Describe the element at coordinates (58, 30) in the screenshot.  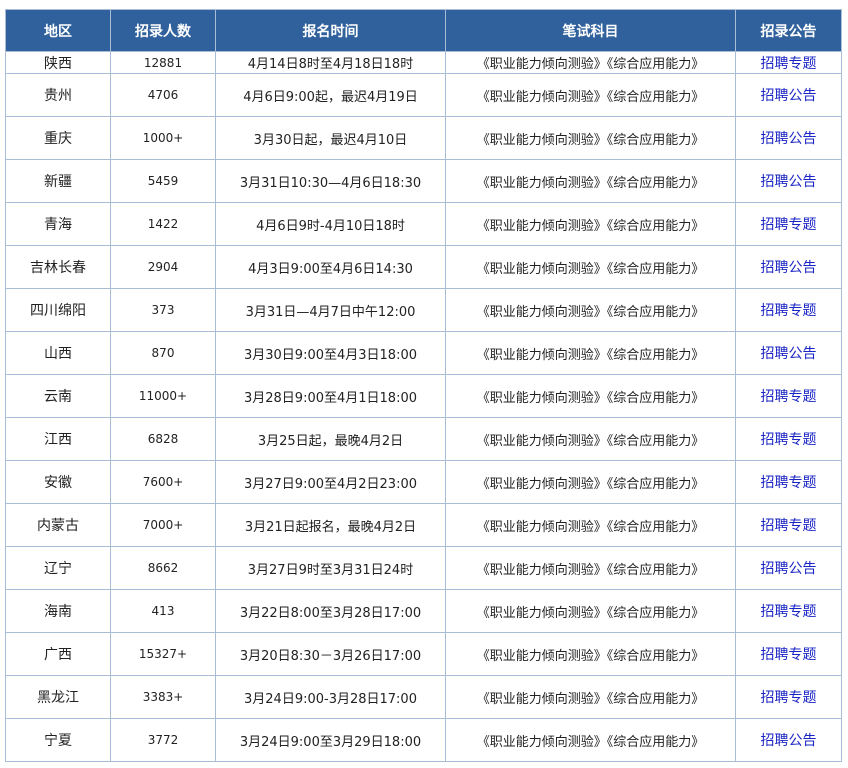
I see `header-region: 地区` at that location.